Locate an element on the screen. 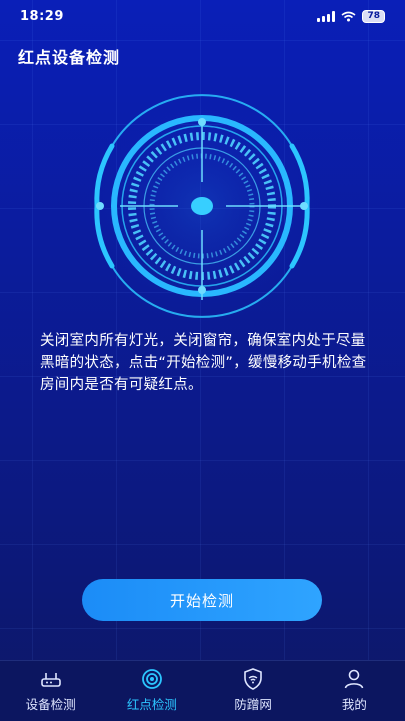 The height and width of the screenshot is (721, 405). target-icon is located at coordinates (151, 679).